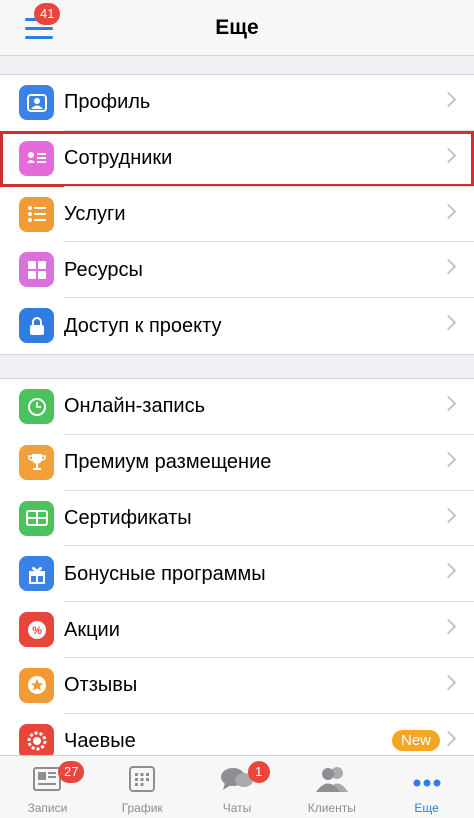 The width and height of the screenshot is (474, 818). What do you see at coordinates (237, 686) in the screenshot?
I see `row-reviews: Отзывы` at bounding box center [237, 686].